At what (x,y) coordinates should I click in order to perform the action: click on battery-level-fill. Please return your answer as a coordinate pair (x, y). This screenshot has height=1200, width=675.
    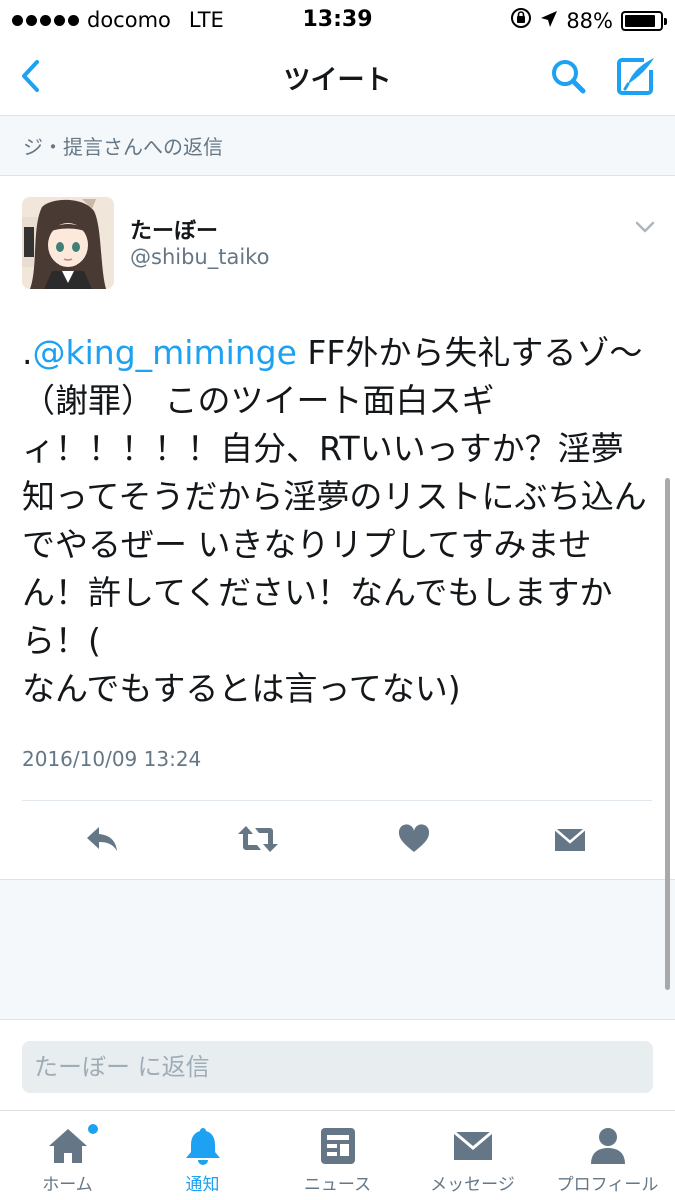
    Looking at the image, I should click on (640, 20).